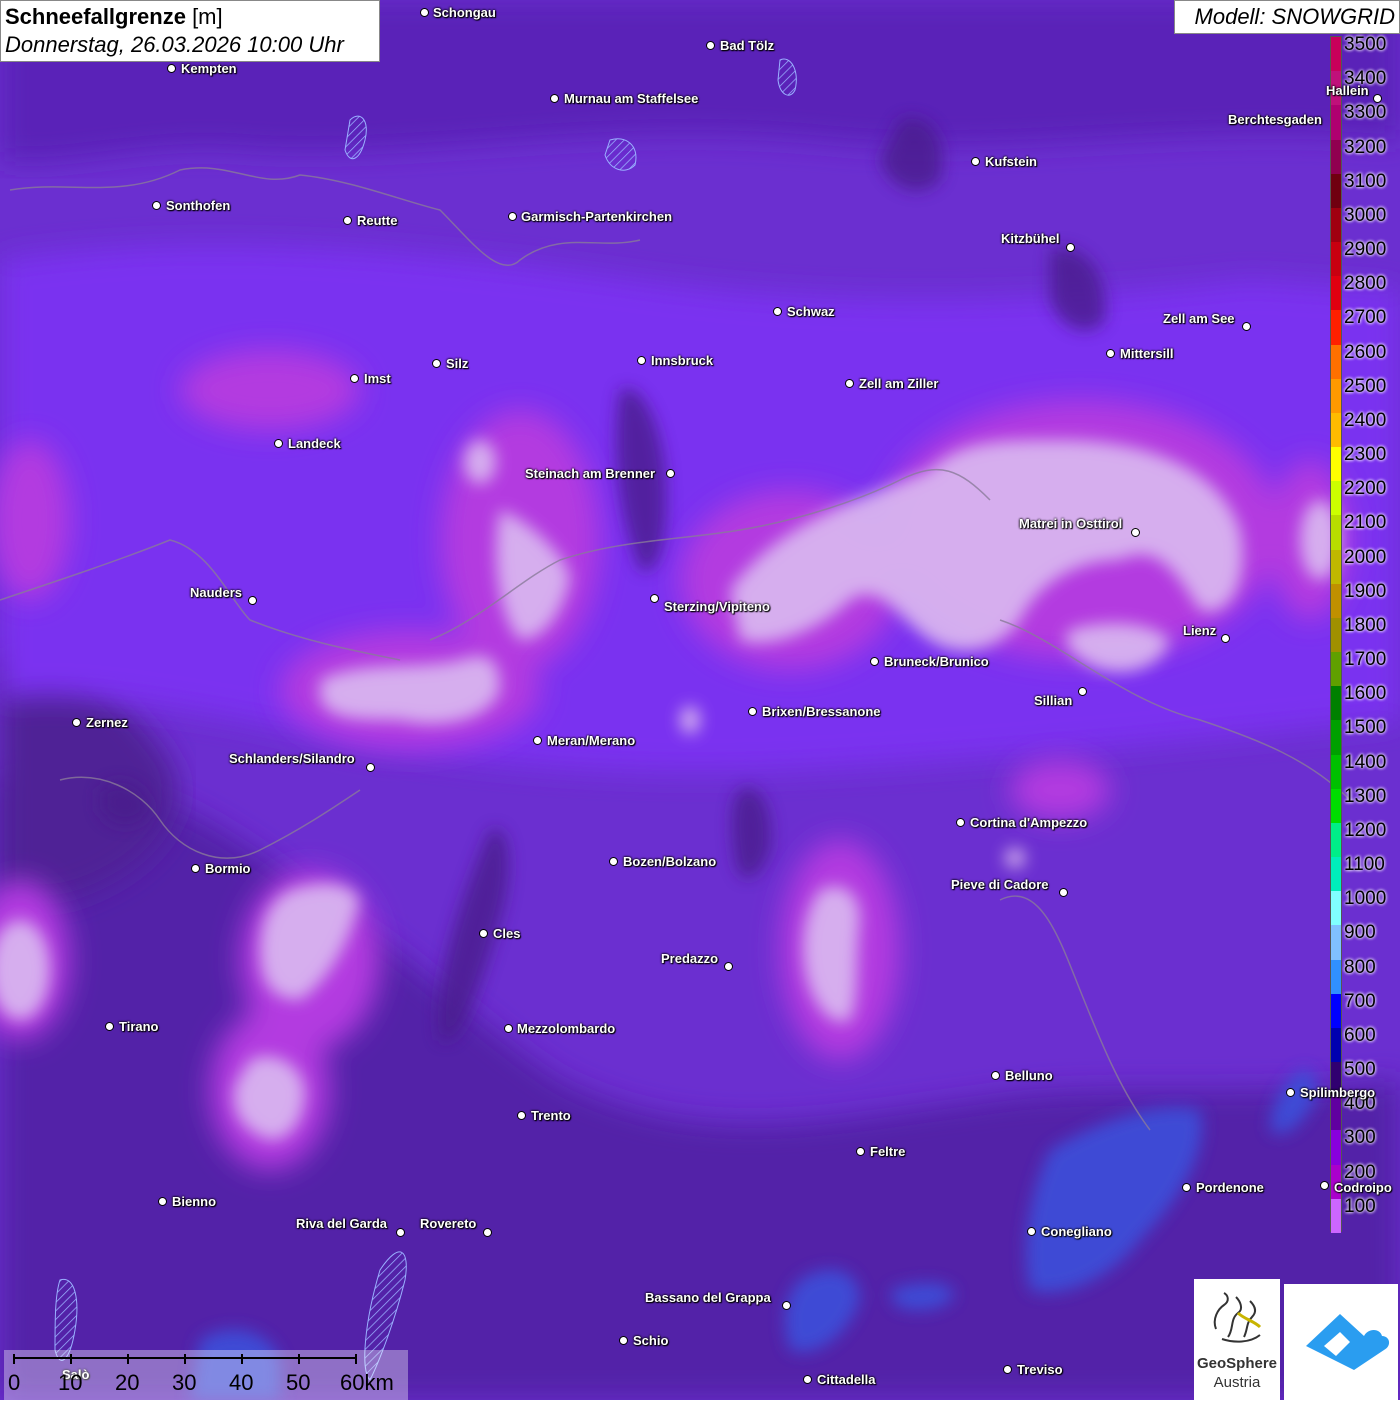 The image size is (1400, 1405). I want to click on legend-label: 900, so click(1360, 933).